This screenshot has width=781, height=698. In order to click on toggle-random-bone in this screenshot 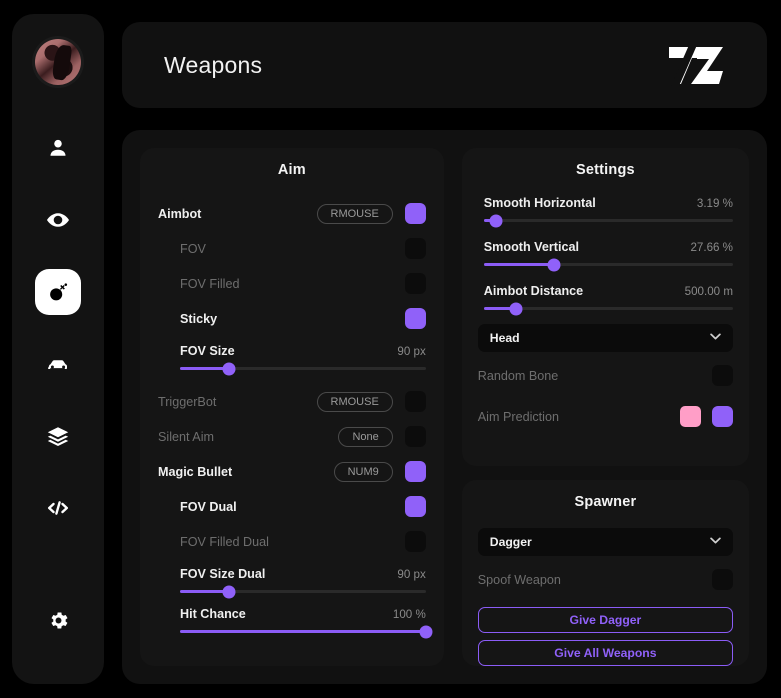, I will do `click(722, 375)`.